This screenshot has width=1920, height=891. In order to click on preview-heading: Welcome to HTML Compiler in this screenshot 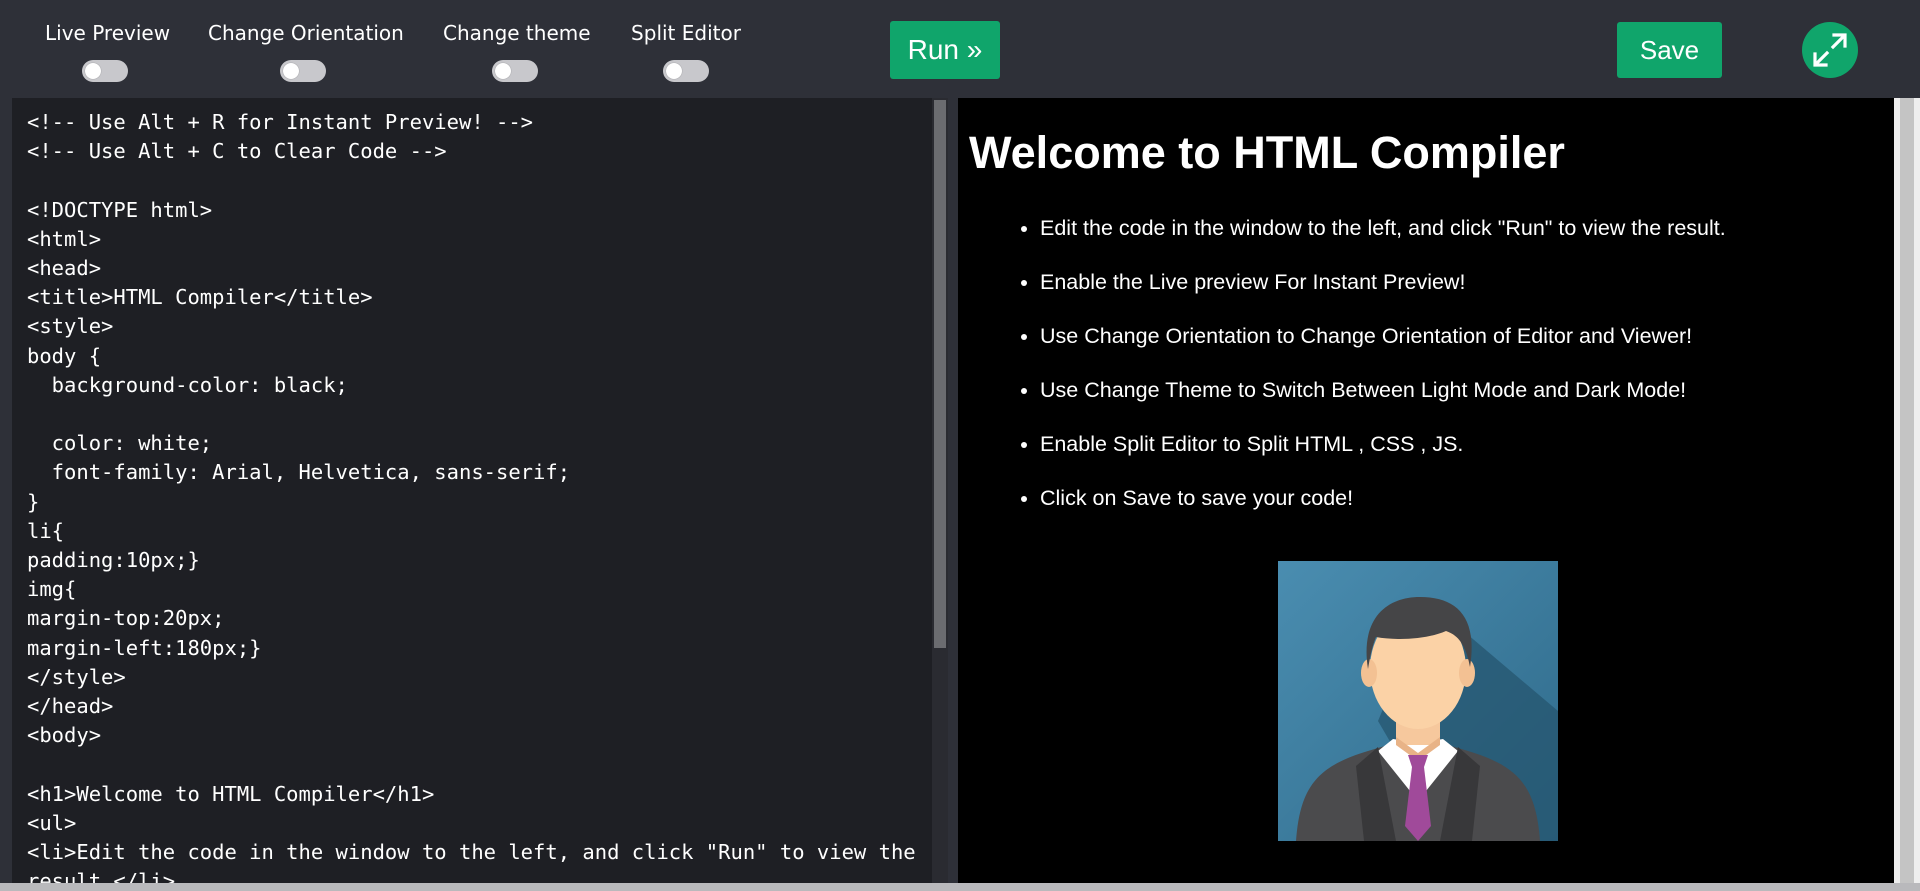, I will do `click(1267, 152)`.